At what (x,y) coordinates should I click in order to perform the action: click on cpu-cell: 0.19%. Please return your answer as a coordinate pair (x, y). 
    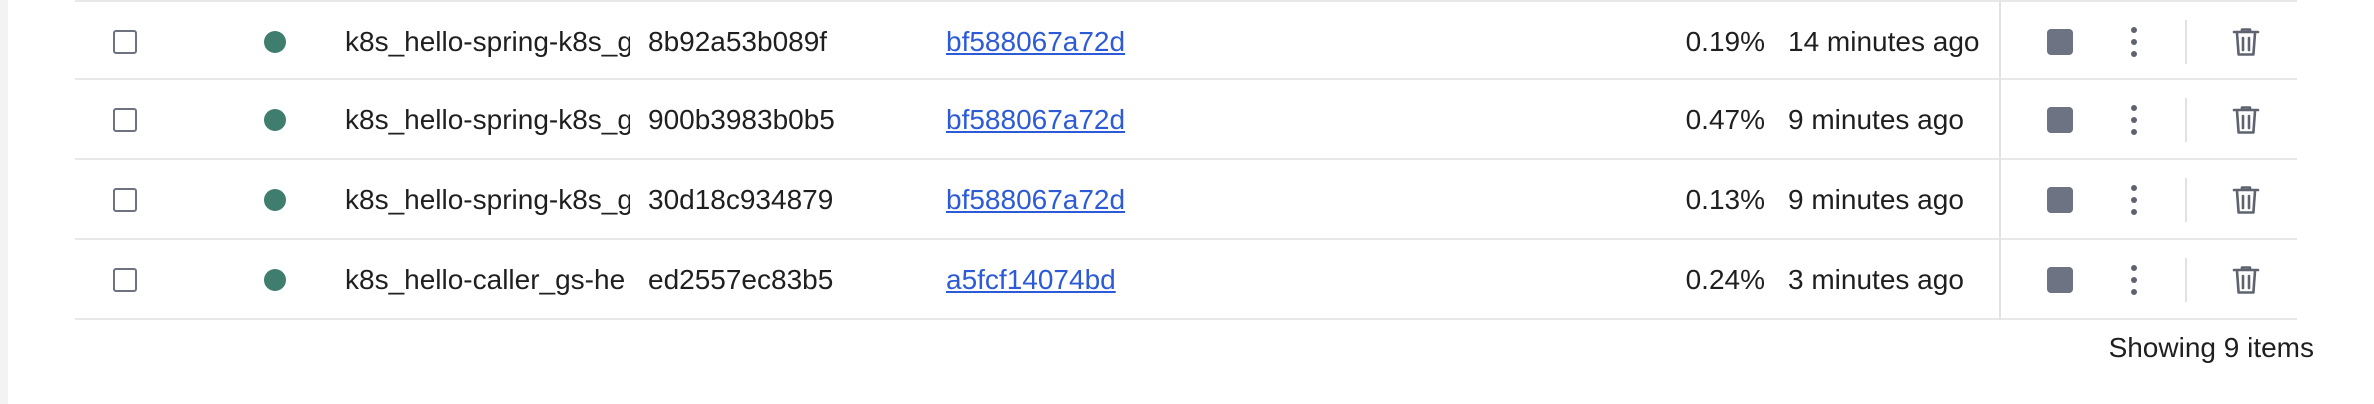
    Looking at the image, I should click on (1700, 42).